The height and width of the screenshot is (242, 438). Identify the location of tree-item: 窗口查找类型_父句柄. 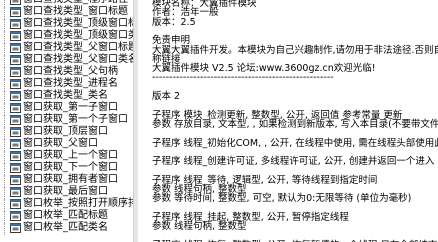
(59, 72).